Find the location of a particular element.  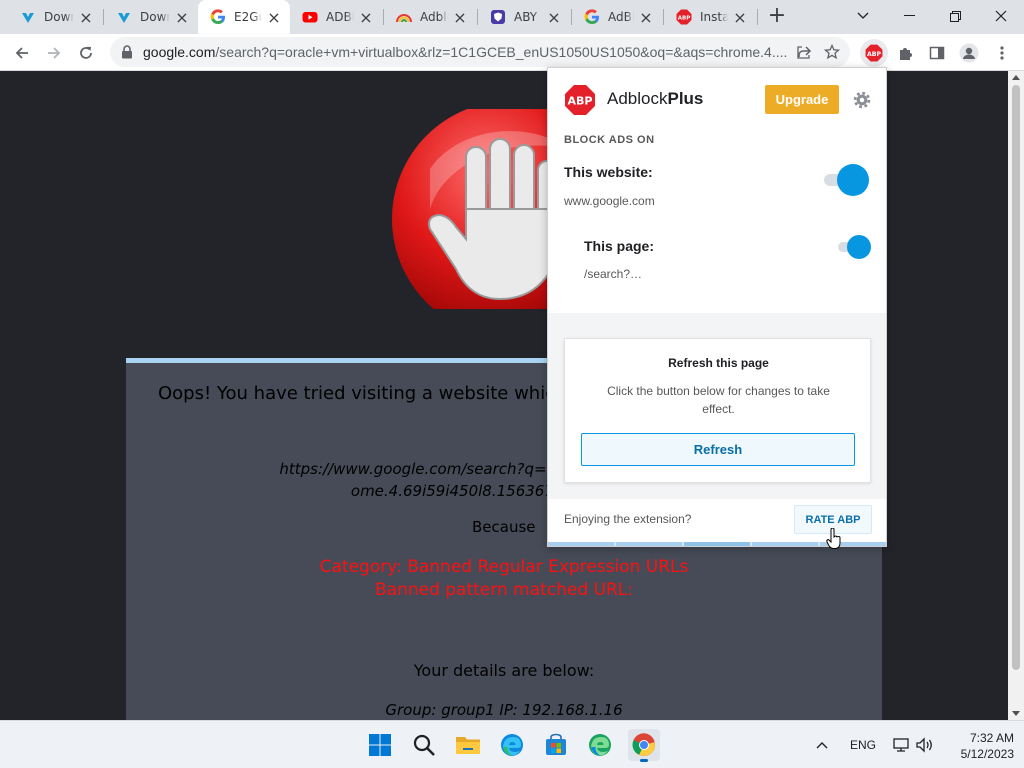

brand-regular: Adblock is located at coordinates (637, 98).